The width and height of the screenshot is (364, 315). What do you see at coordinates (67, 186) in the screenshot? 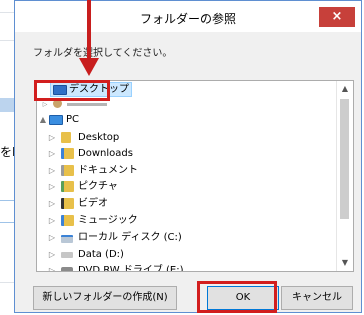
I see `pictures-icon` at bounding box center [67, 186].